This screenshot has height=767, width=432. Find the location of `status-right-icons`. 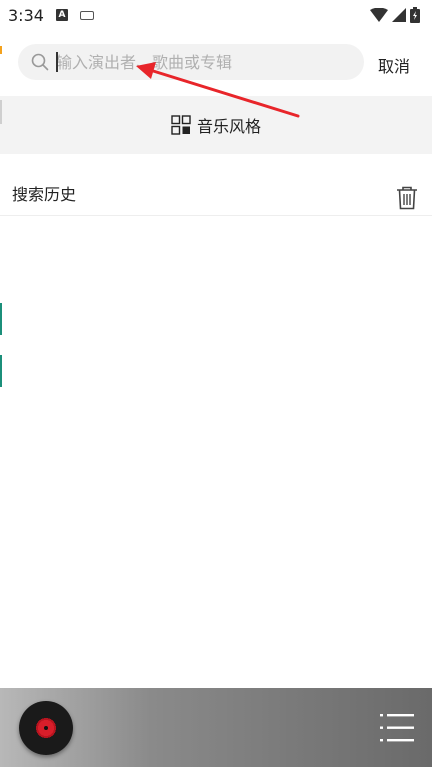

status-right-icons is located at coordinates (397, 15).